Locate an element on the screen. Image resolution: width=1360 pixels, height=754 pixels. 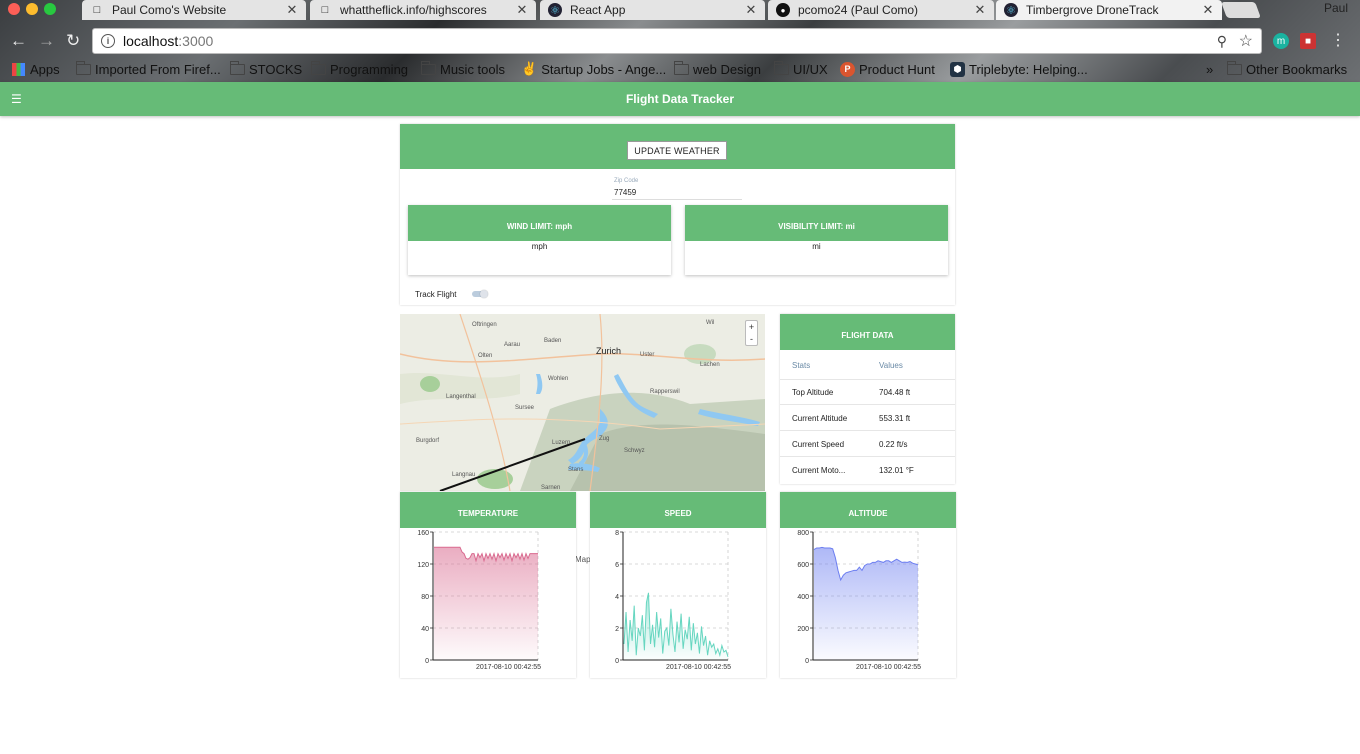
new-tab-button is located at coordinates (1241, 10).